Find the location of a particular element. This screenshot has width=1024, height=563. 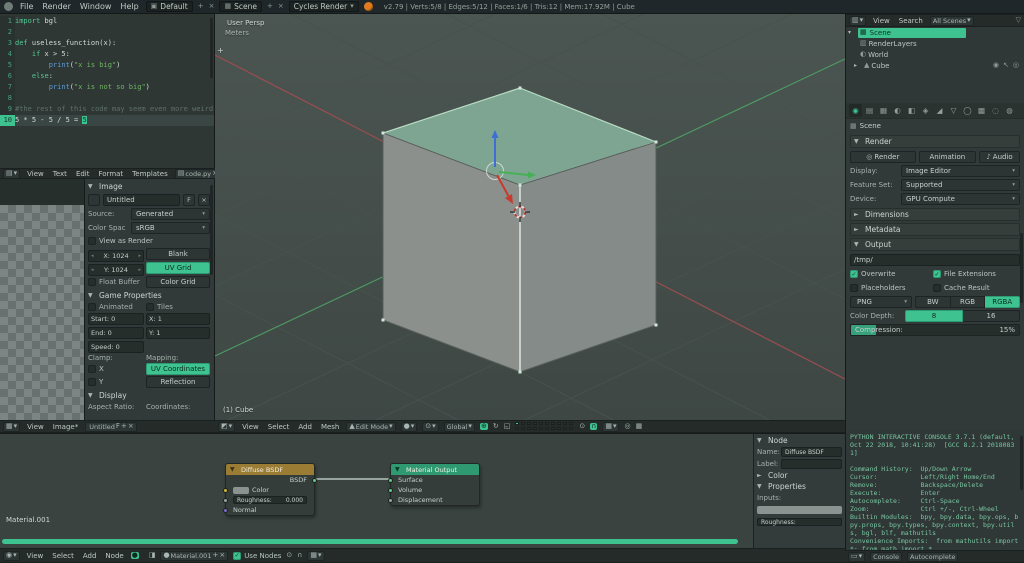

text-editor-scrollbar is located at coordinates (211, 48).